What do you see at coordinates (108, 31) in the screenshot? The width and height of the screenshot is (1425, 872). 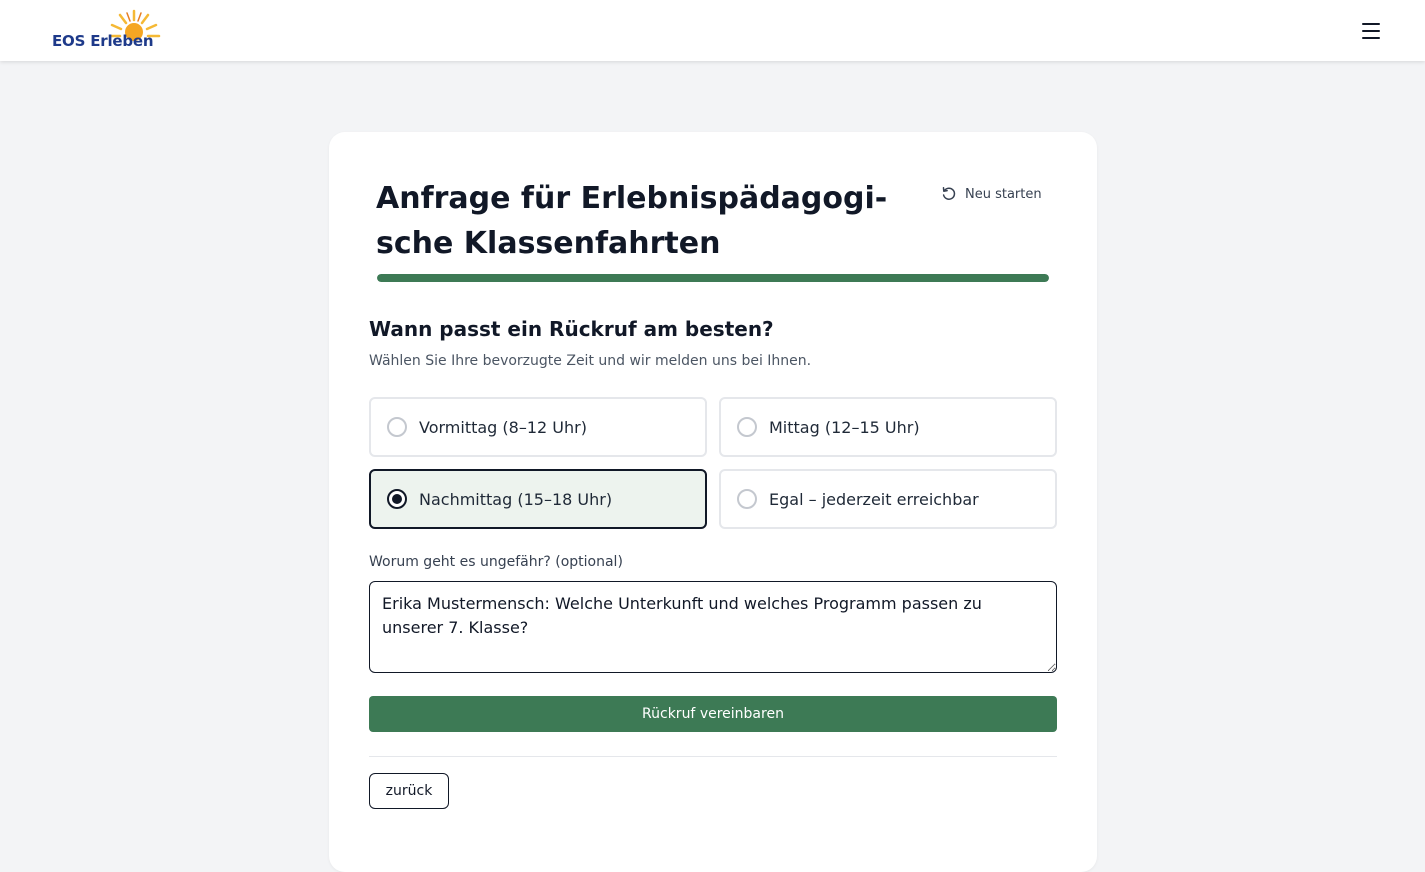 I see `eos-erleben-logo: EOS Erleben` at bounding box center [108, 31].